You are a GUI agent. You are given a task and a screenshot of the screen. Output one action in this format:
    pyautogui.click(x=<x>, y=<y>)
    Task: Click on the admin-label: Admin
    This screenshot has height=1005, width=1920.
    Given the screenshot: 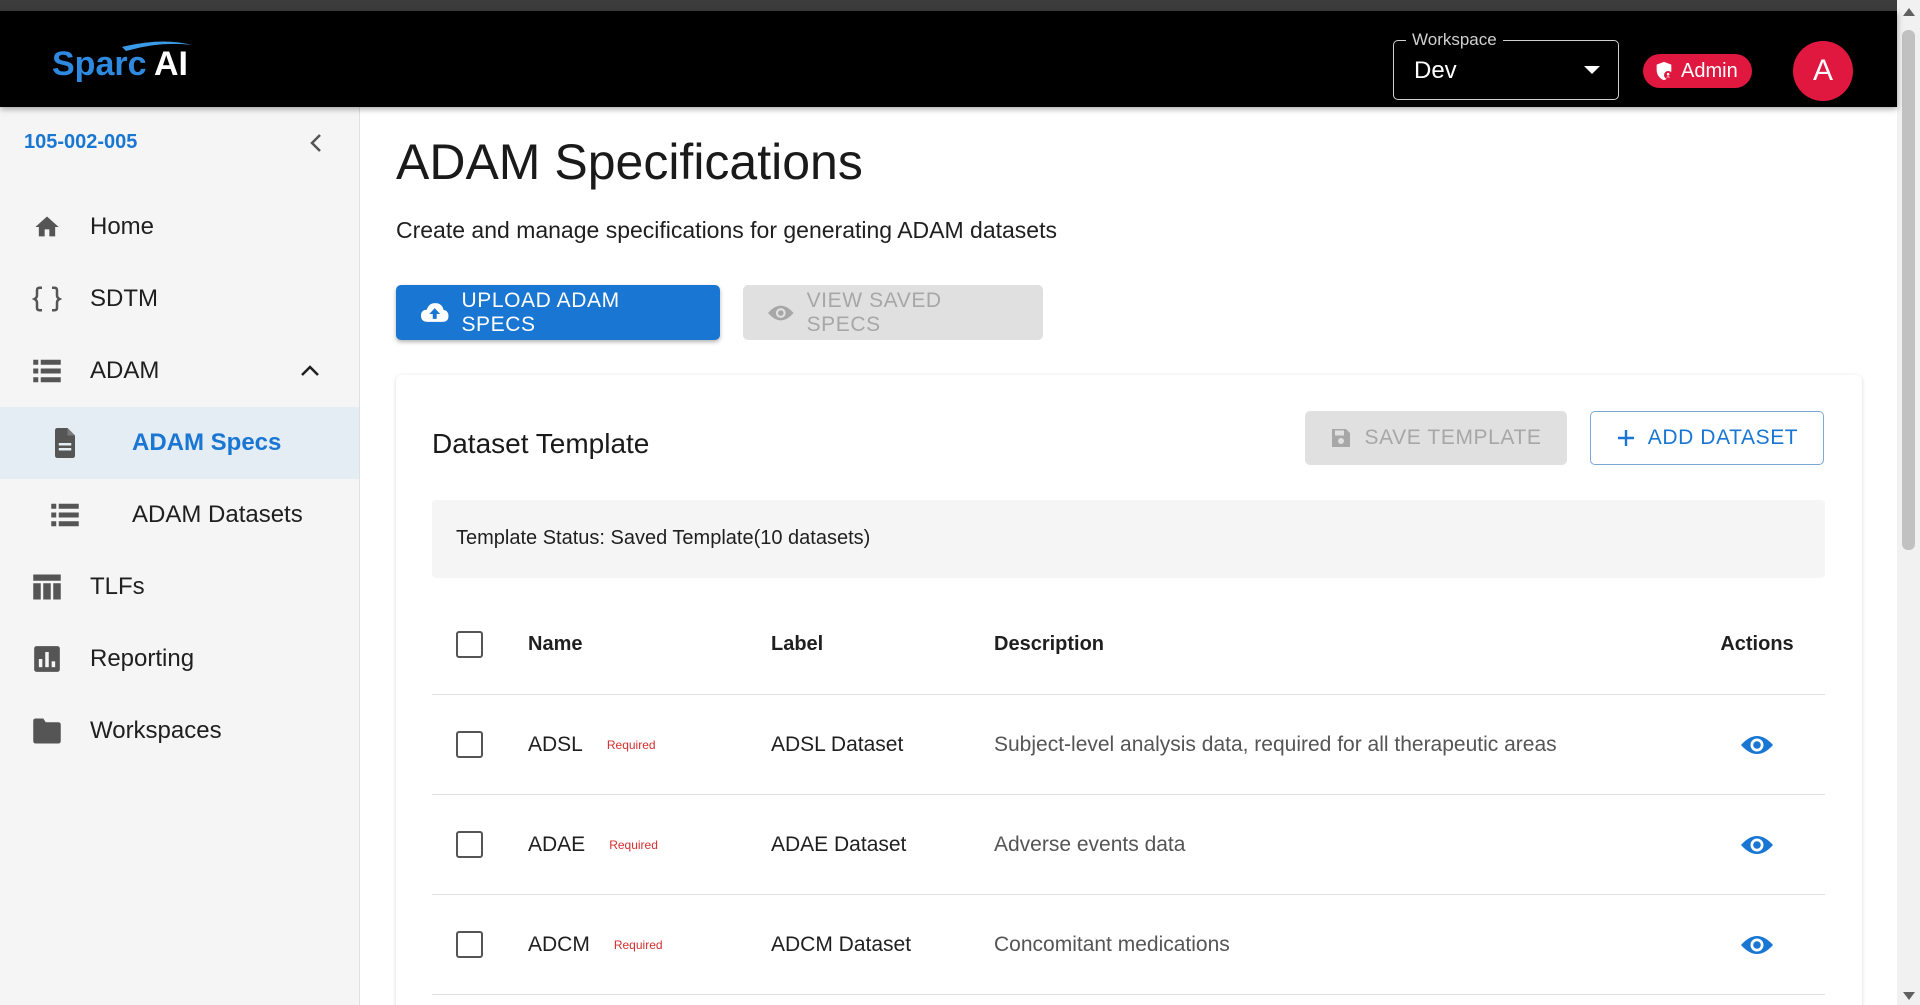 What is the action you would take?
    pyautogui.click(x=1709, y=70)
    